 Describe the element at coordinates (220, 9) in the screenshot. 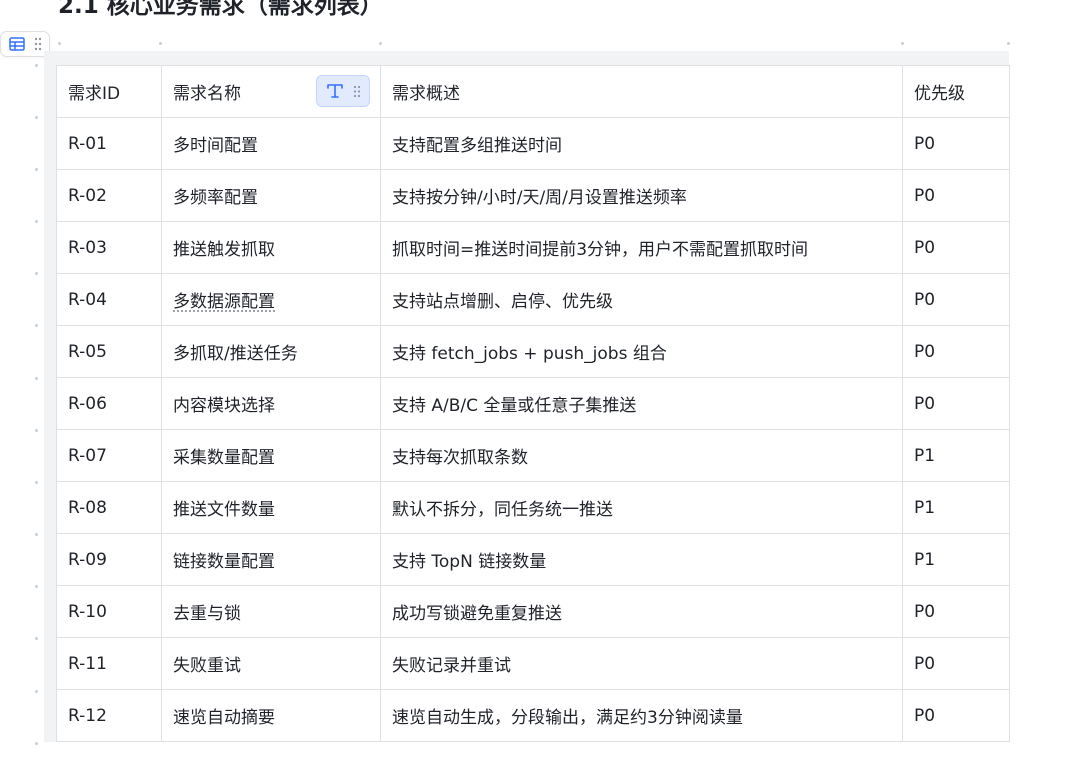

I see `section-heading: 2.1 核心业务需求（需求列表）` at that location.